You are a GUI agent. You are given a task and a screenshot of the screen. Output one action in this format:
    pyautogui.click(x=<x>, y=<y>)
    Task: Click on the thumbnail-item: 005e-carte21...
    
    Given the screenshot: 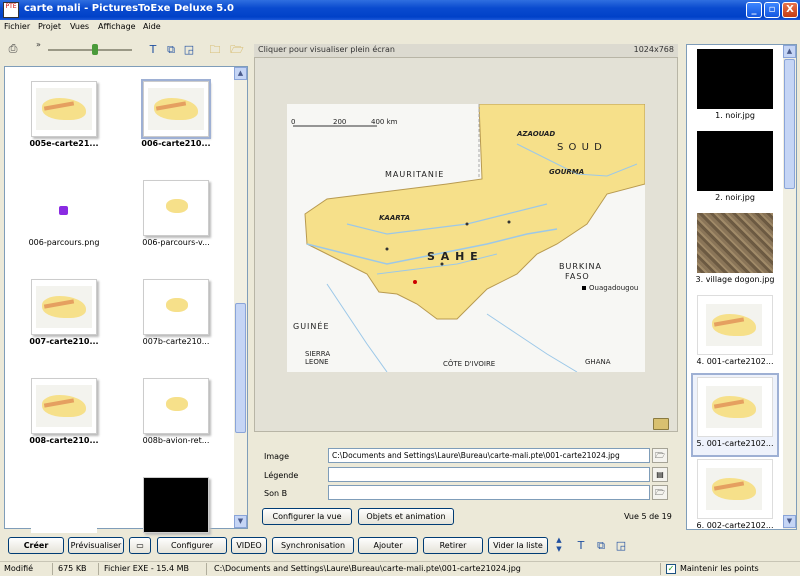 What is the action you would take?
    pyautogui.click(x=64, y=118)
    